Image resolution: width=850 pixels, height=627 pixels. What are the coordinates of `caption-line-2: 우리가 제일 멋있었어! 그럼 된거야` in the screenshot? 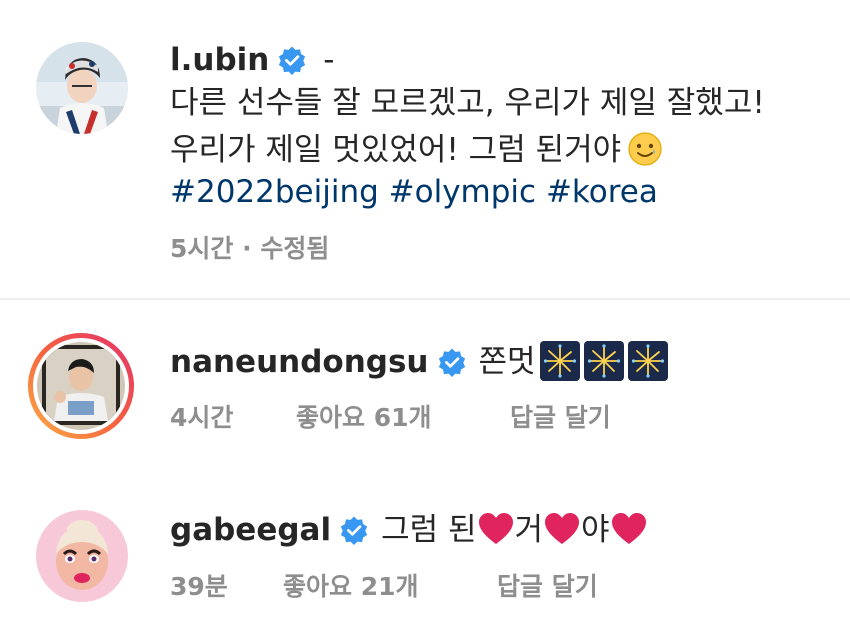 It's located at (396, 150).